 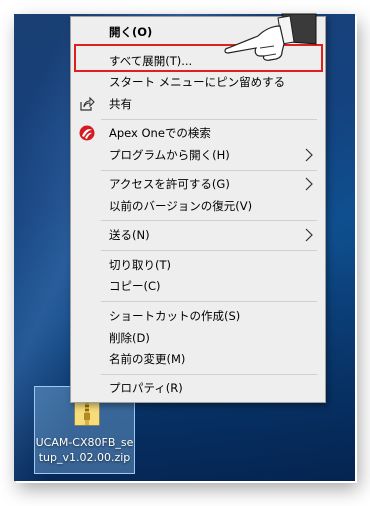 What do you see at coordinates (129, 338) in the screenshot?
I see `menu-item-label: 削除(D)` at bounding box center [129, 338].